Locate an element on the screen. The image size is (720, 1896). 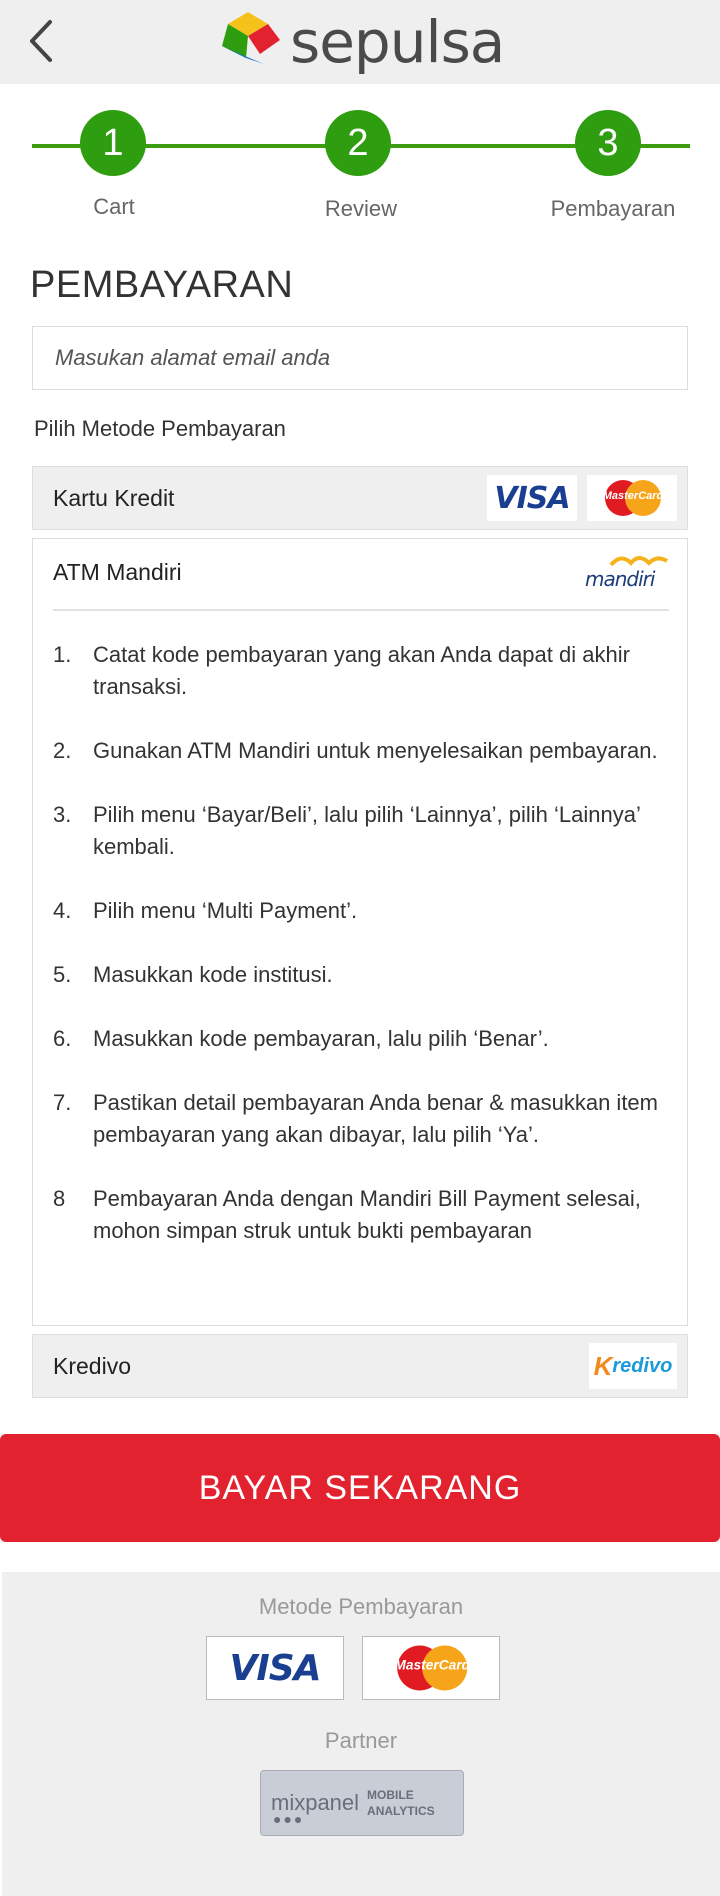
mastercard-logo: MasterCard is located at coordinates (632, 498).